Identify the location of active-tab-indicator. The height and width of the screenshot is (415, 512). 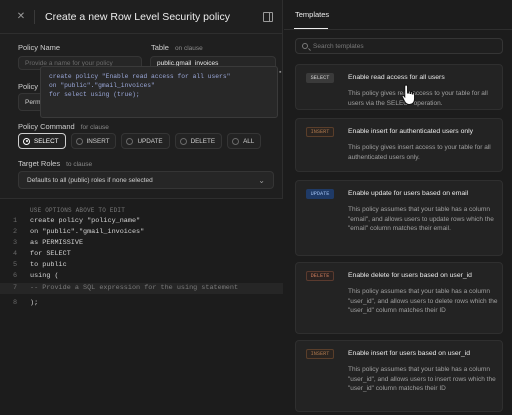
(311, 28).